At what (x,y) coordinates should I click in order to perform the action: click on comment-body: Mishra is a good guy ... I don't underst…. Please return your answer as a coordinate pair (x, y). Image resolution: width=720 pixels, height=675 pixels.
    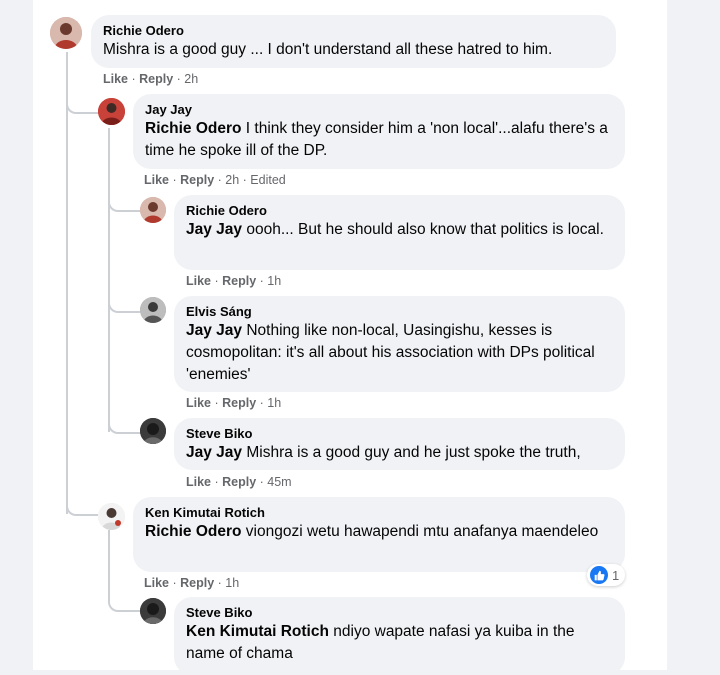
    Looking at the image, I should click on (328, 49).